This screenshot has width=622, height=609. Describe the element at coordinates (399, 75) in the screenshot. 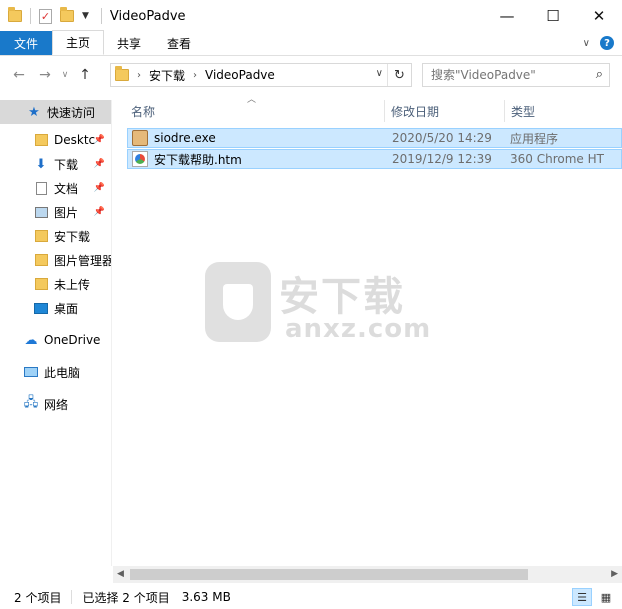

I see `refresh-icon: ↻` at that location.